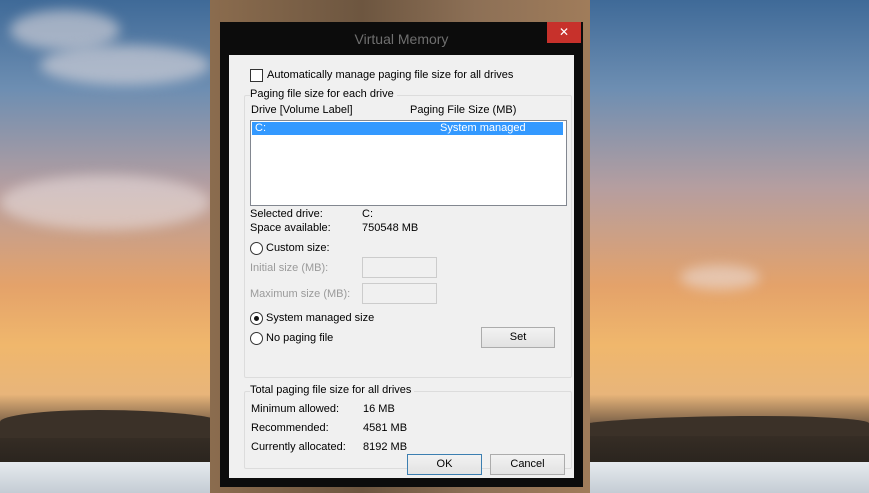  What do you see at coordinates (399, 293) in the screenshot?
I see `maximum-size-input` at bounding box center [399, 293].